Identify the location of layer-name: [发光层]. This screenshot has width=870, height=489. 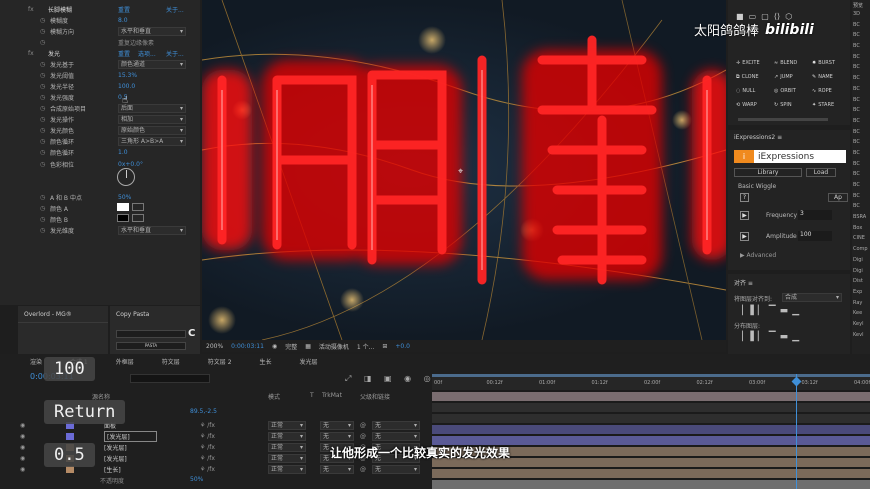
(115, 458).